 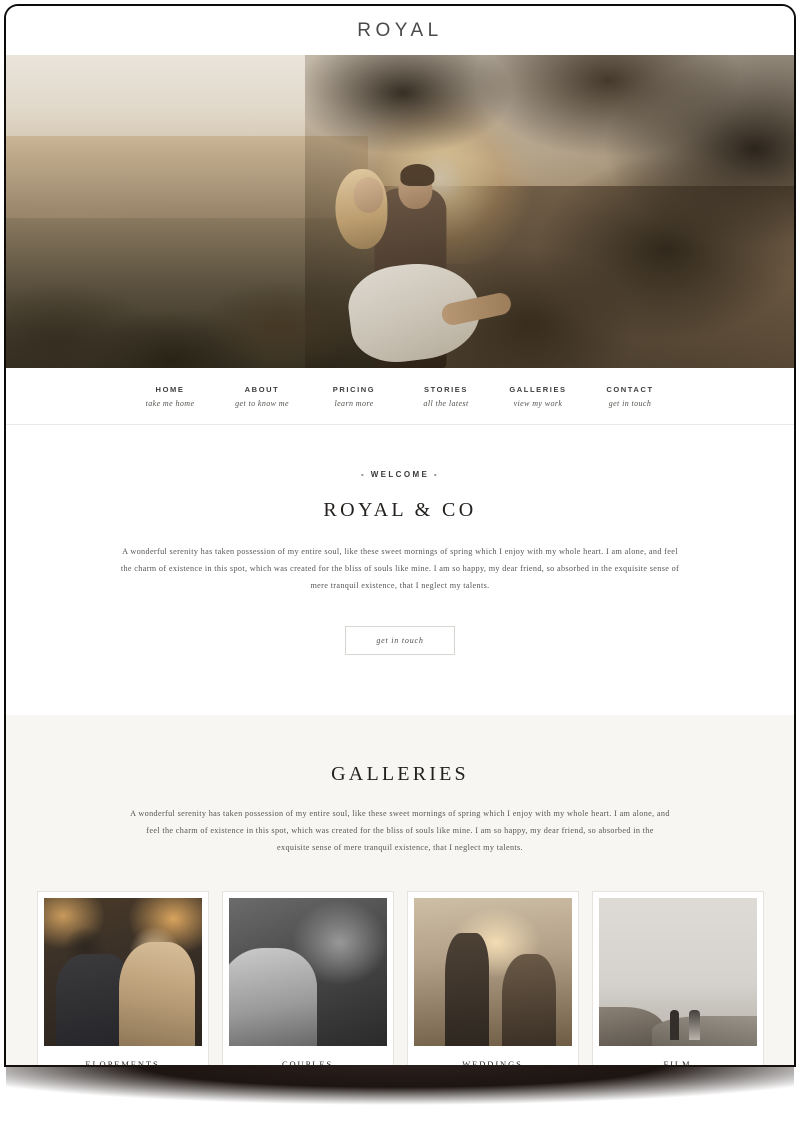 What do you see at coordinates (170, 396) in the screenshot?
I see `nav-item-home: HOME take me home` at bounding box center [170, 396].